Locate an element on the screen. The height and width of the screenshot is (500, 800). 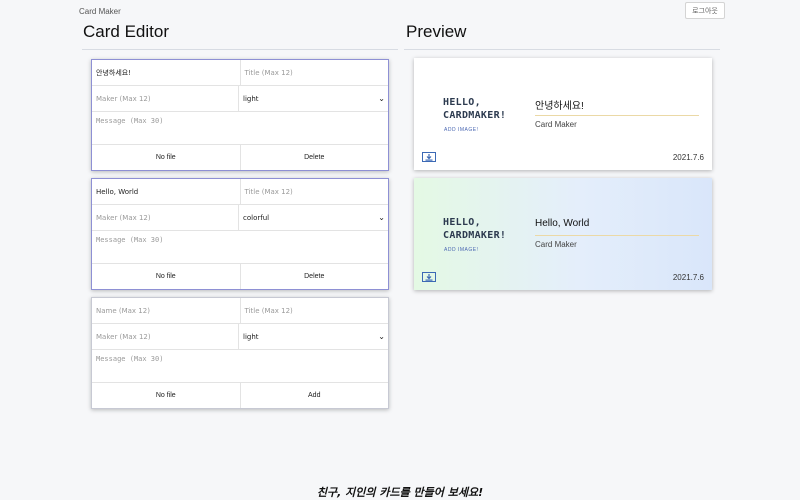
app-title: Card Maker is located at coordinates (100, 11).